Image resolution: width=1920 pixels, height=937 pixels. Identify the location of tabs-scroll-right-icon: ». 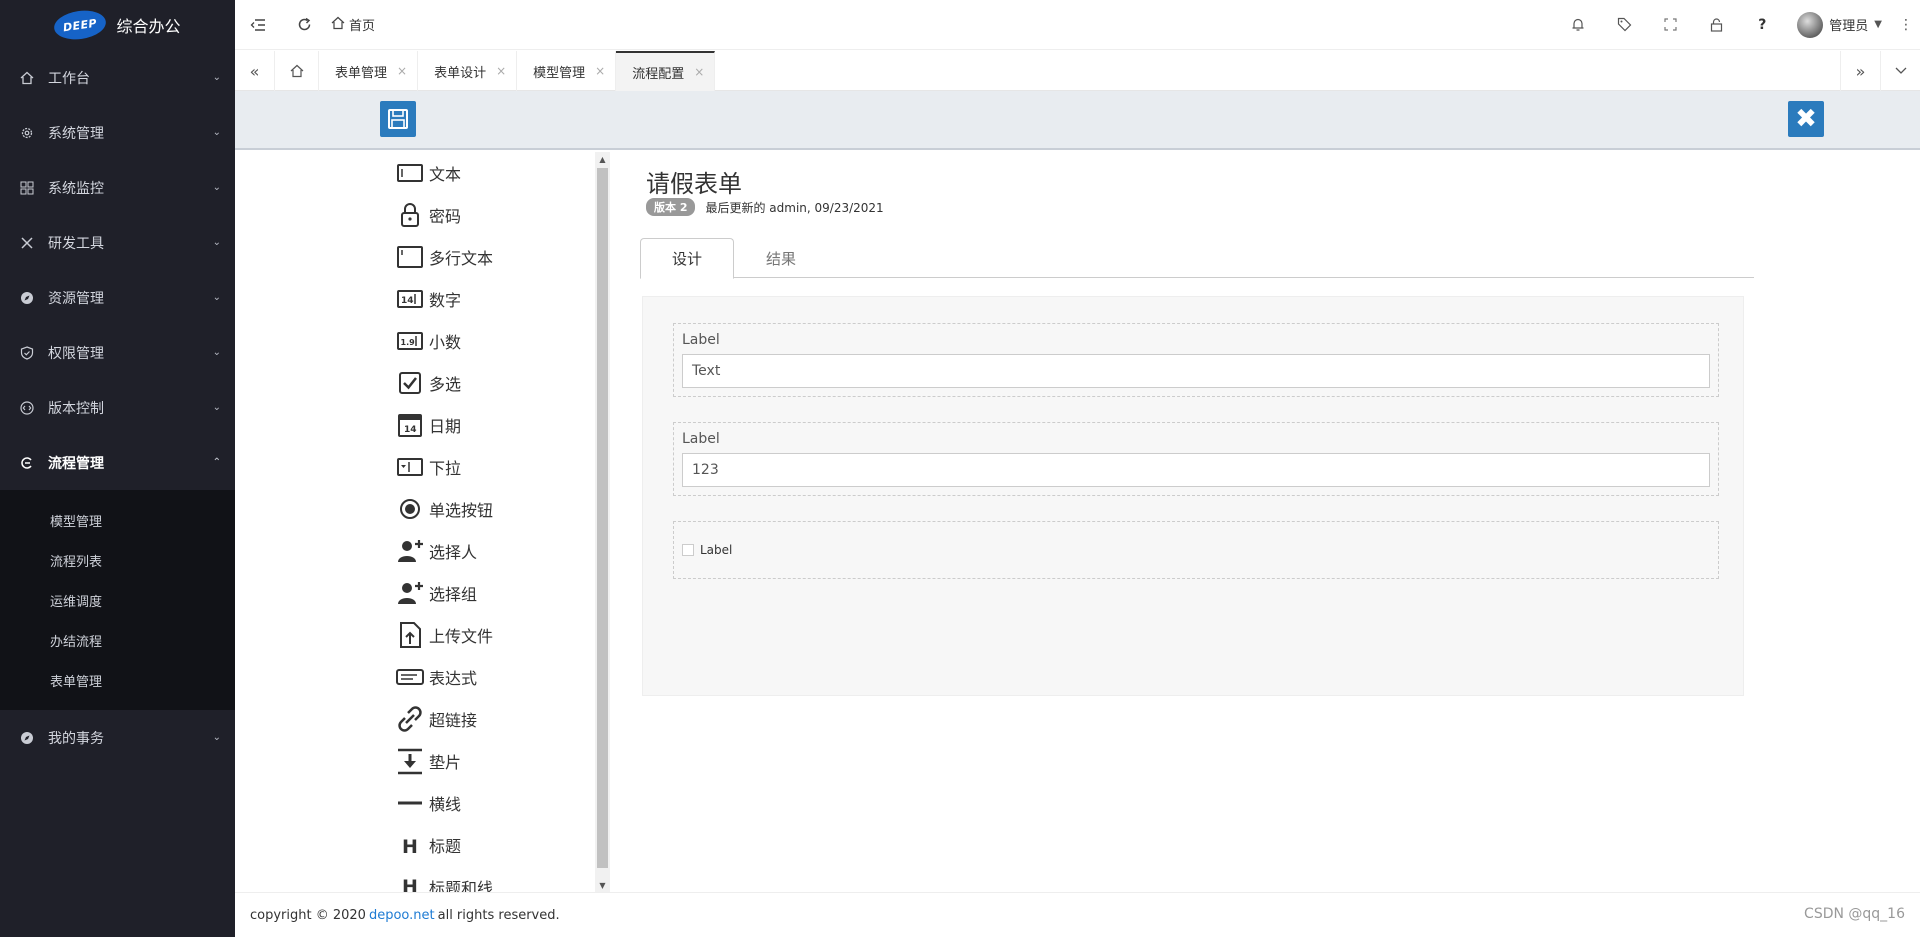
(1860, 71).